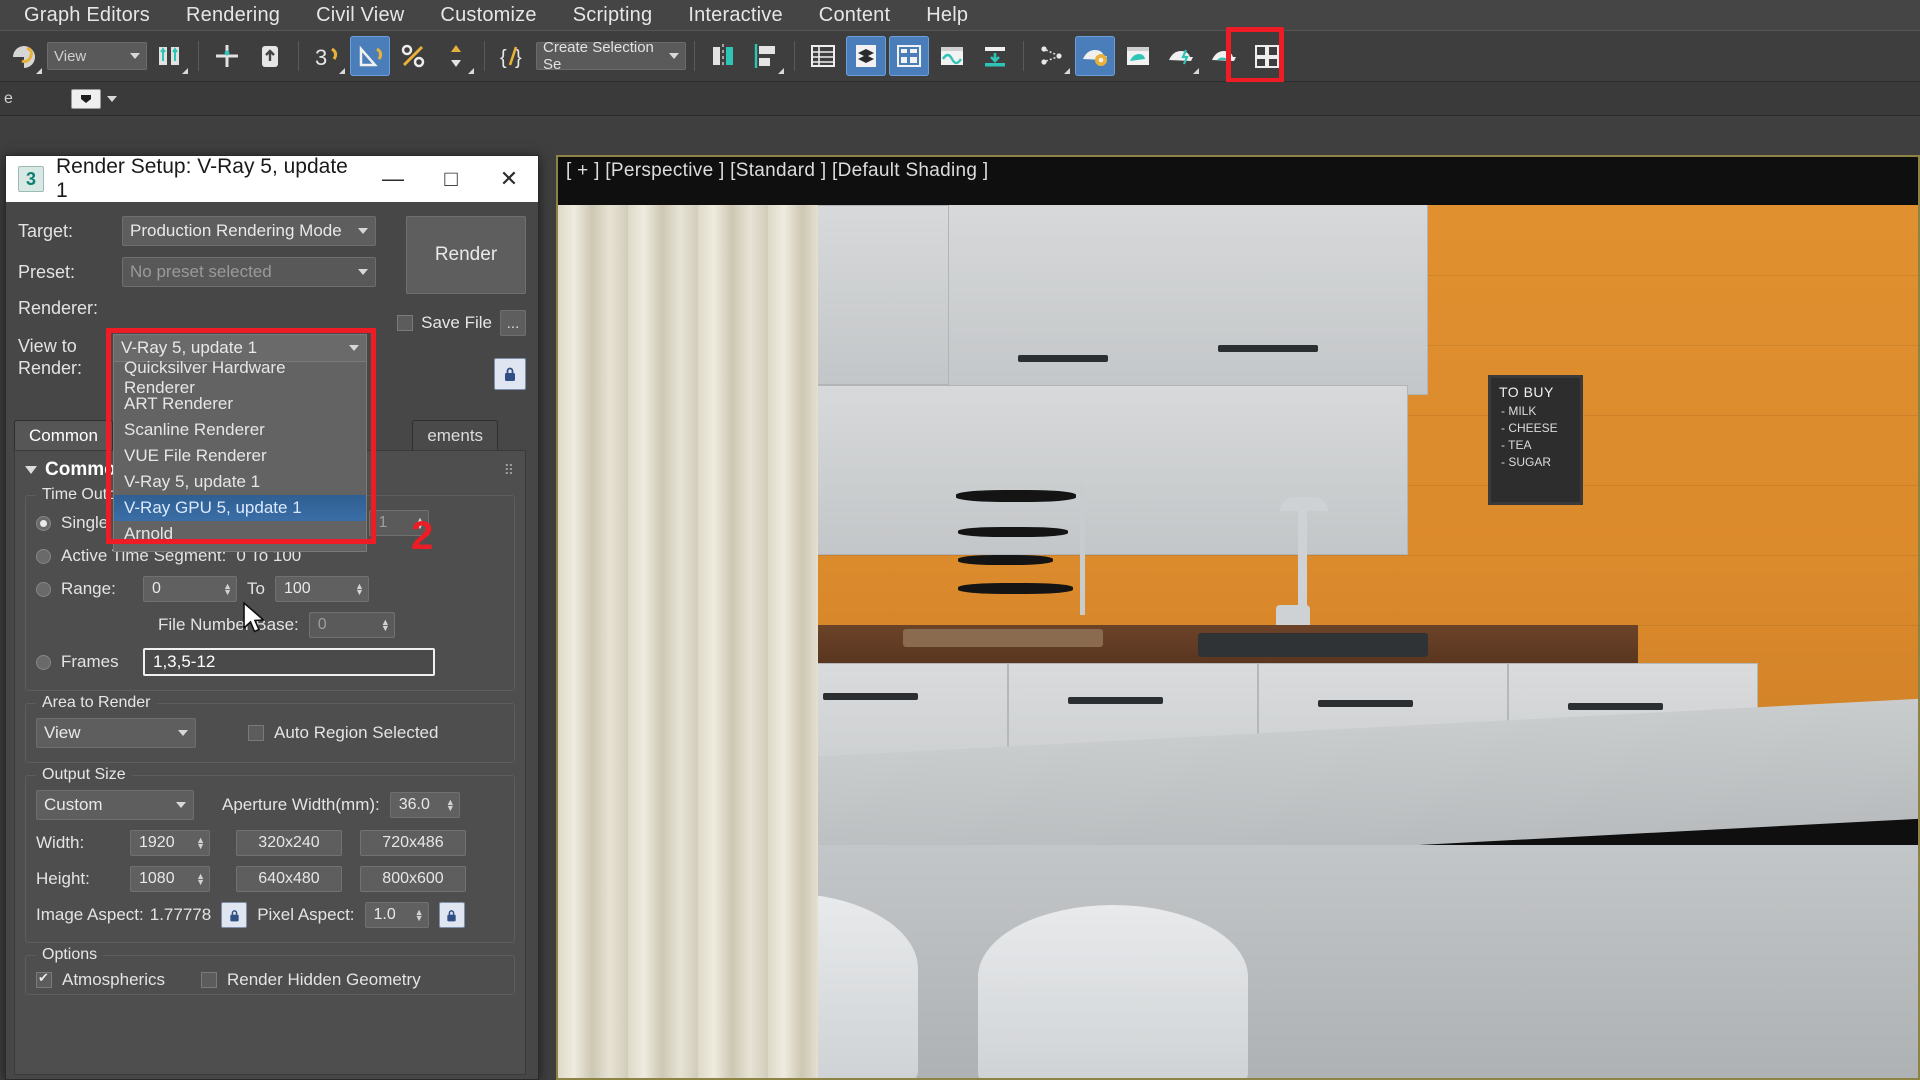  I want to click on maximize-icon: □, so click(451, 179).